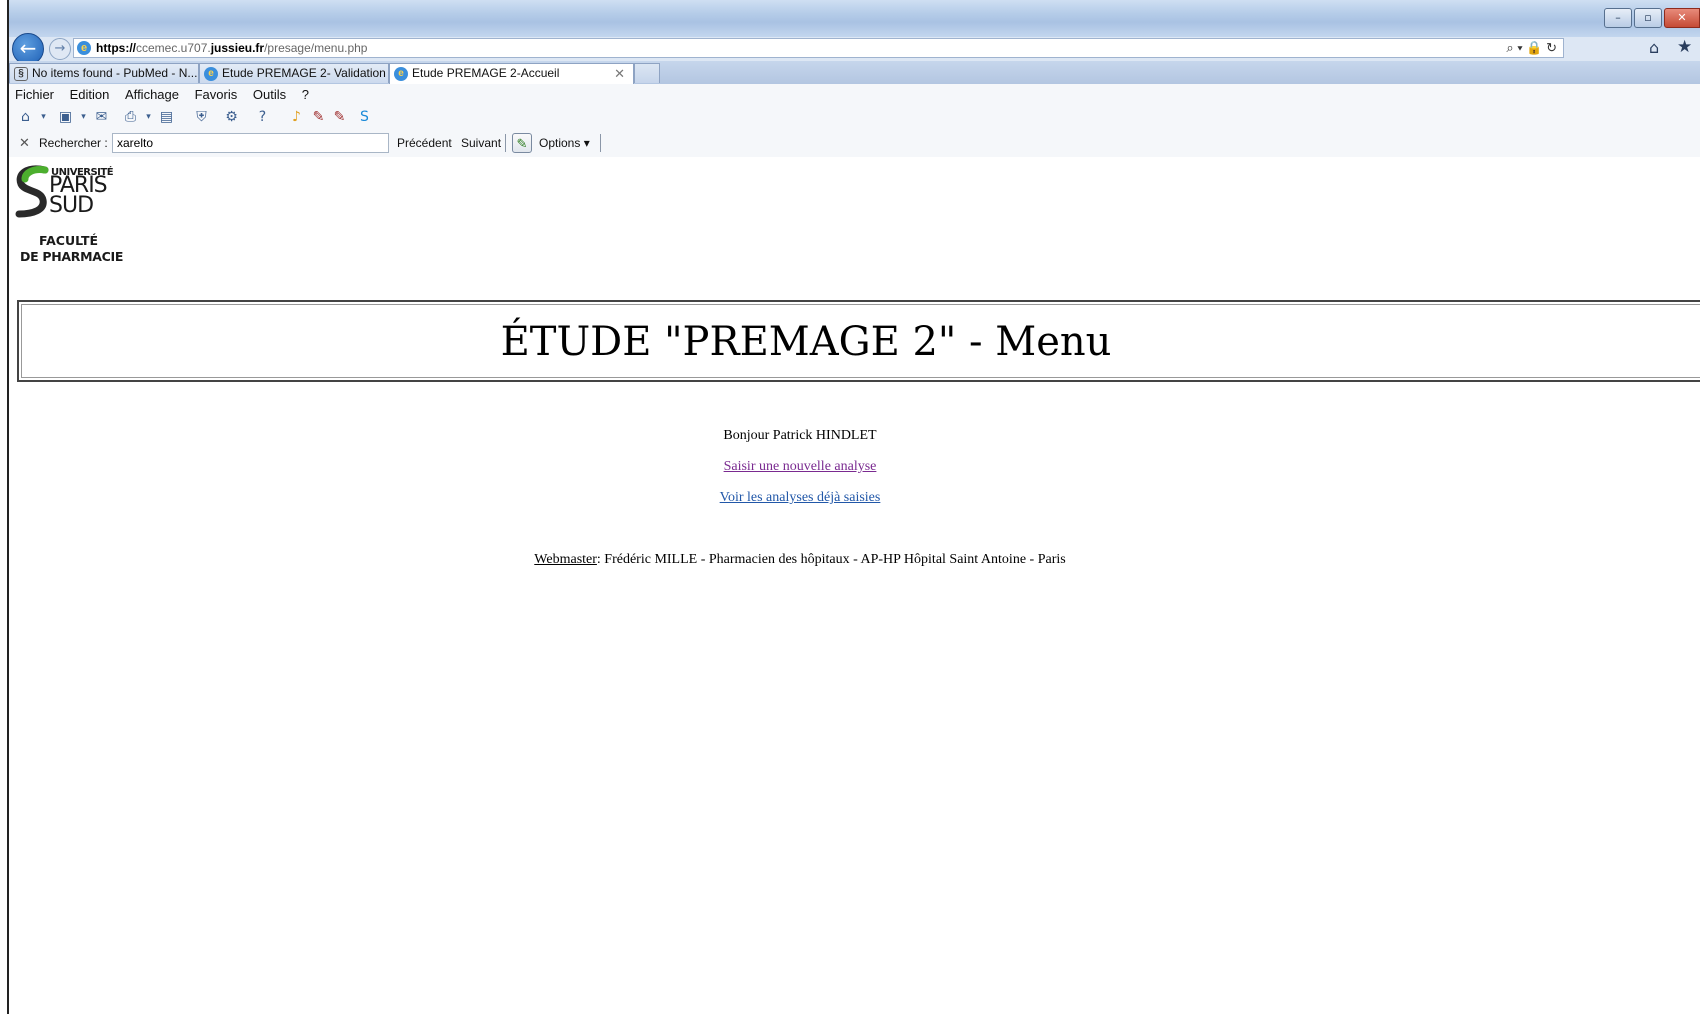  Describe the element at coordinates (32, 191) in the screenshot. I see `paris-sud-s-icon` at that location.